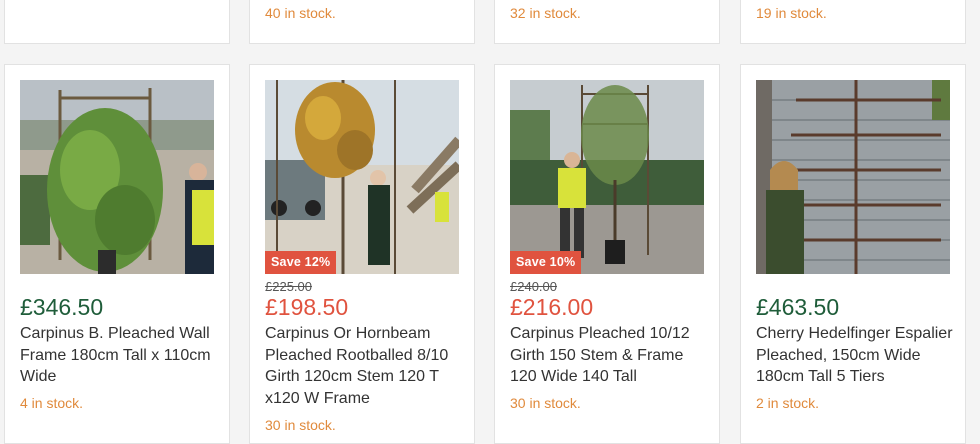 The height and width of the screenshot is (444, 980). What do you see at coordinates (552, 307) in the screenshot?
I see `sale-price: £216.00` at bounding box center [552, 307].